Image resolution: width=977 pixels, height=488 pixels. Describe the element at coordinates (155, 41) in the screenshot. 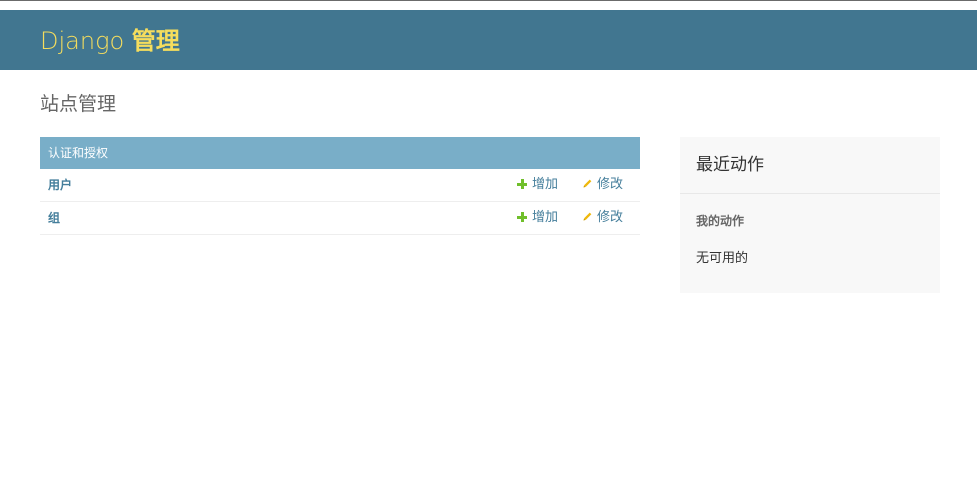

I see `brand-suffix: 管理` at that location.